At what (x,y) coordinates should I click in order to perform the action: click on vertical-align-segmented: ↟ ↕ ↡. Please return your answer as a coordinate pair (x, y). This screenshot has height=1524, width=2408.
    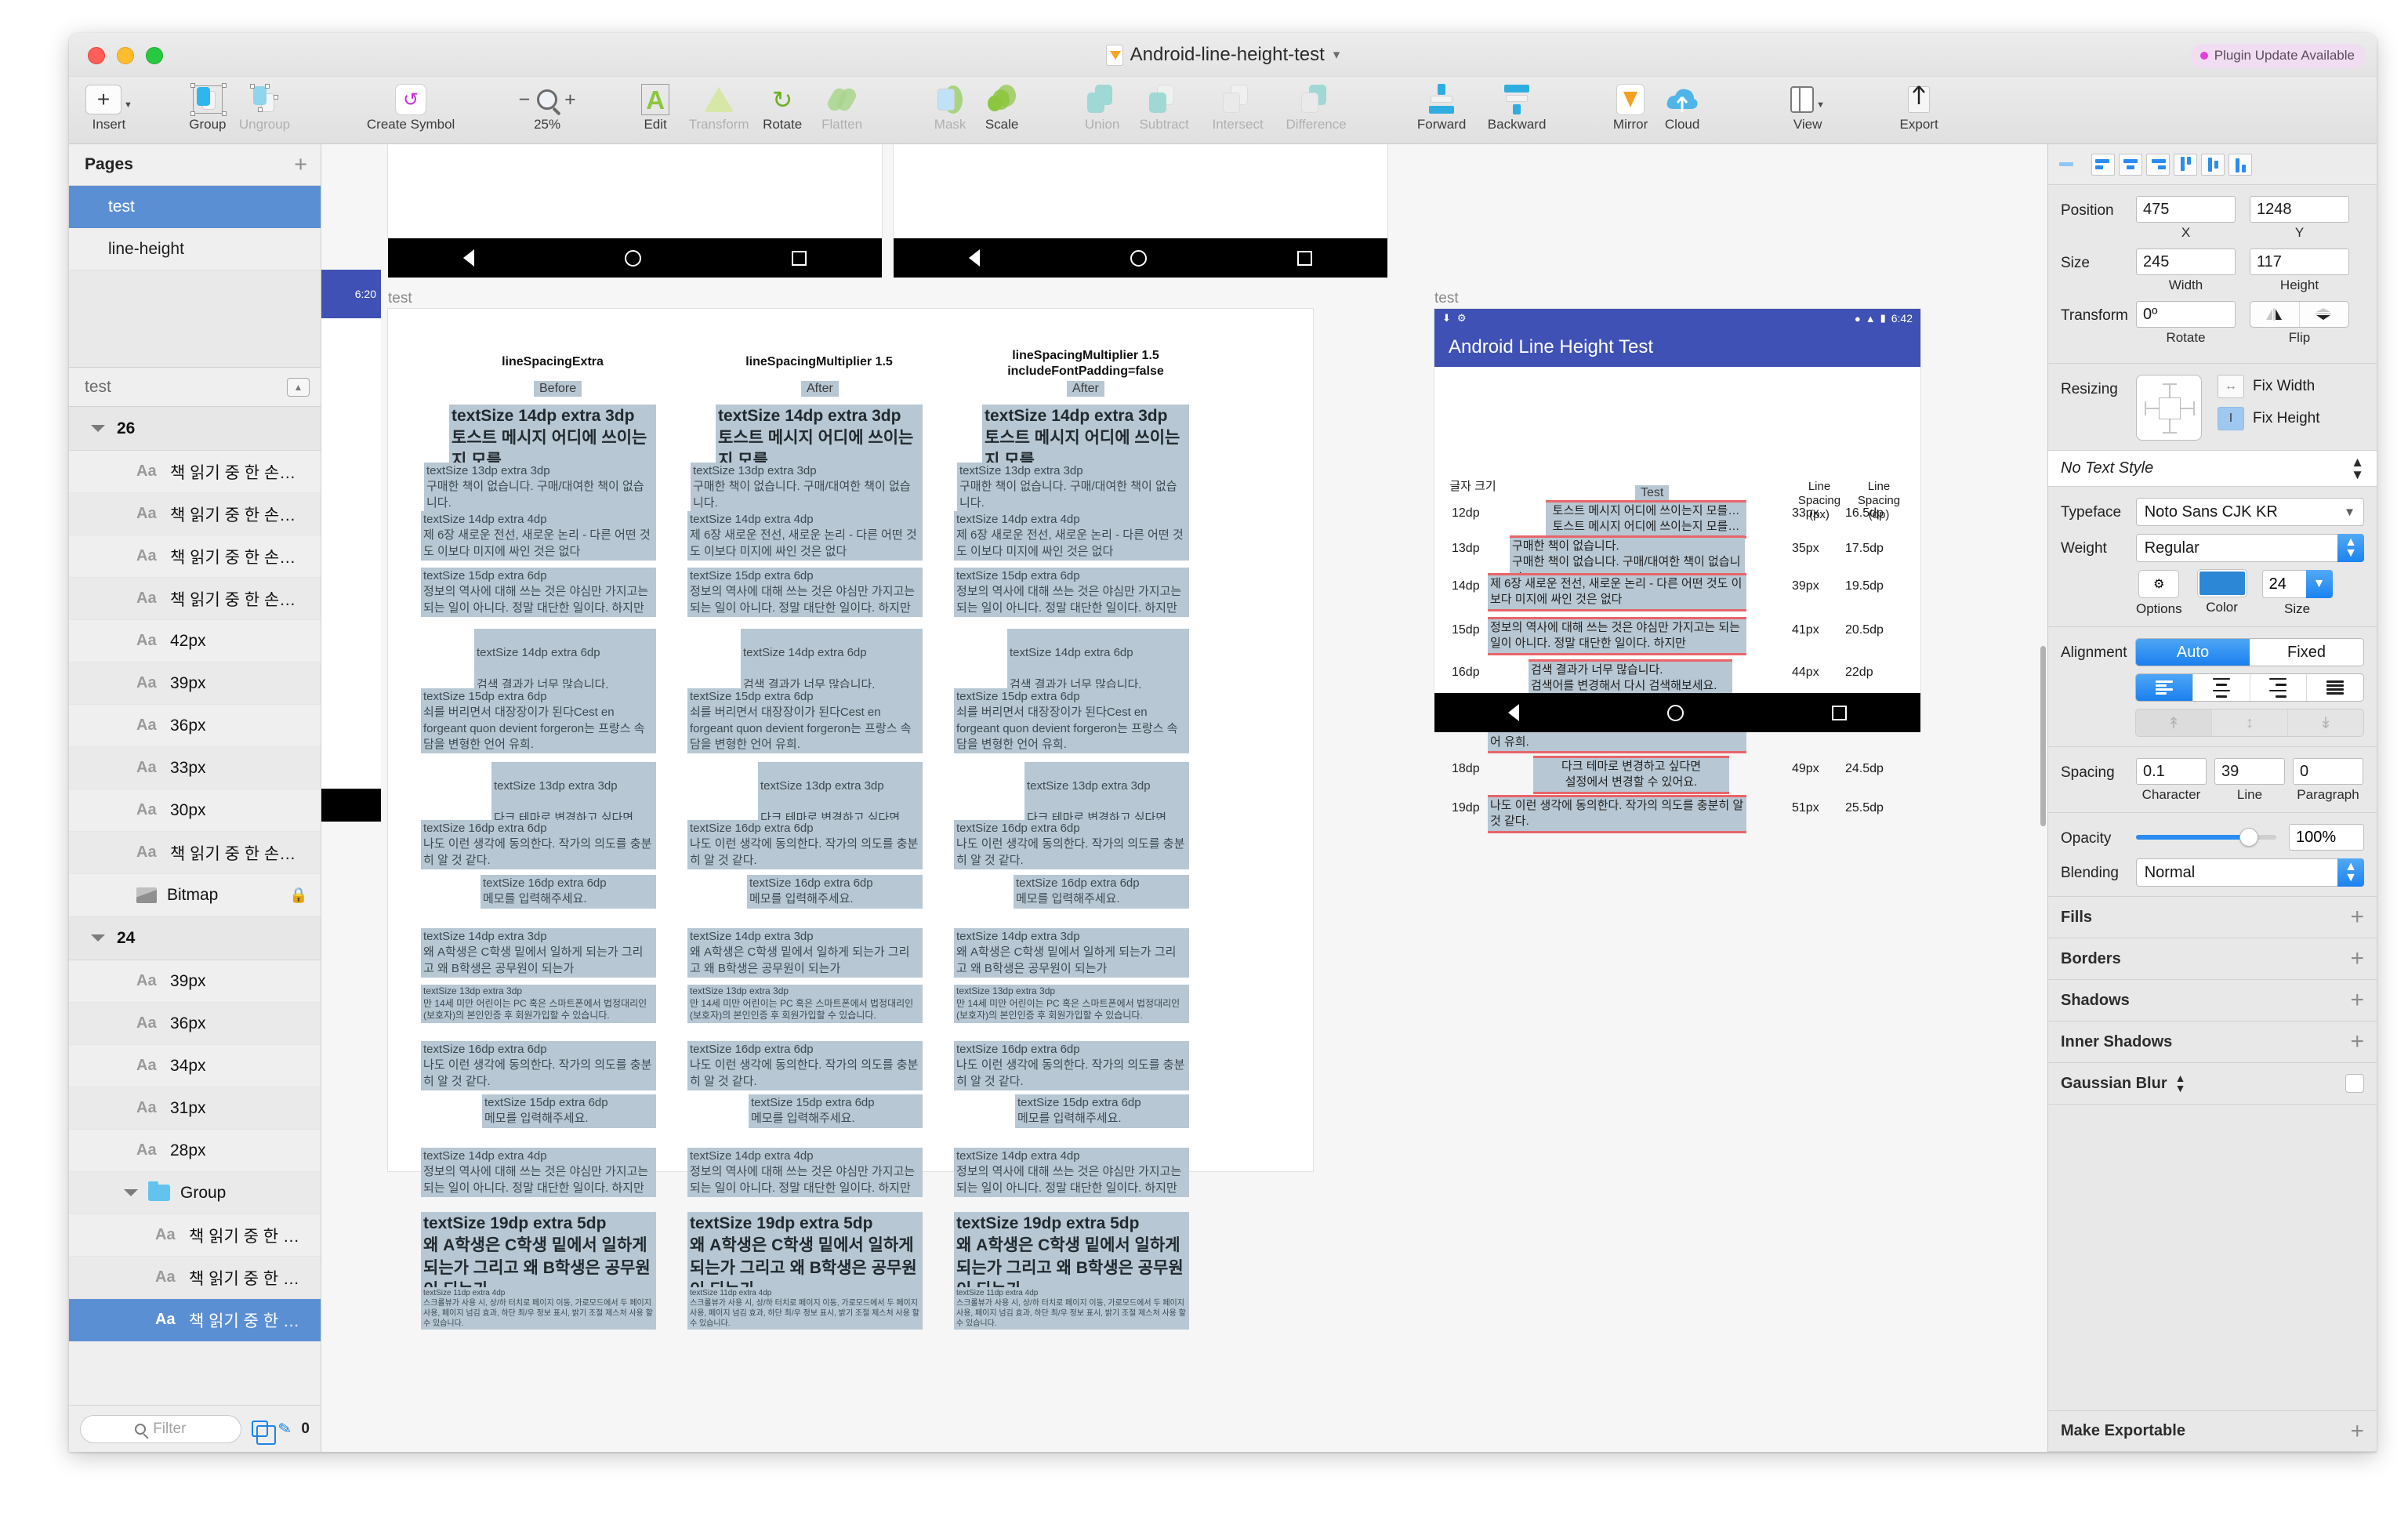
    Looking at the image, I should click on (2249, 723).